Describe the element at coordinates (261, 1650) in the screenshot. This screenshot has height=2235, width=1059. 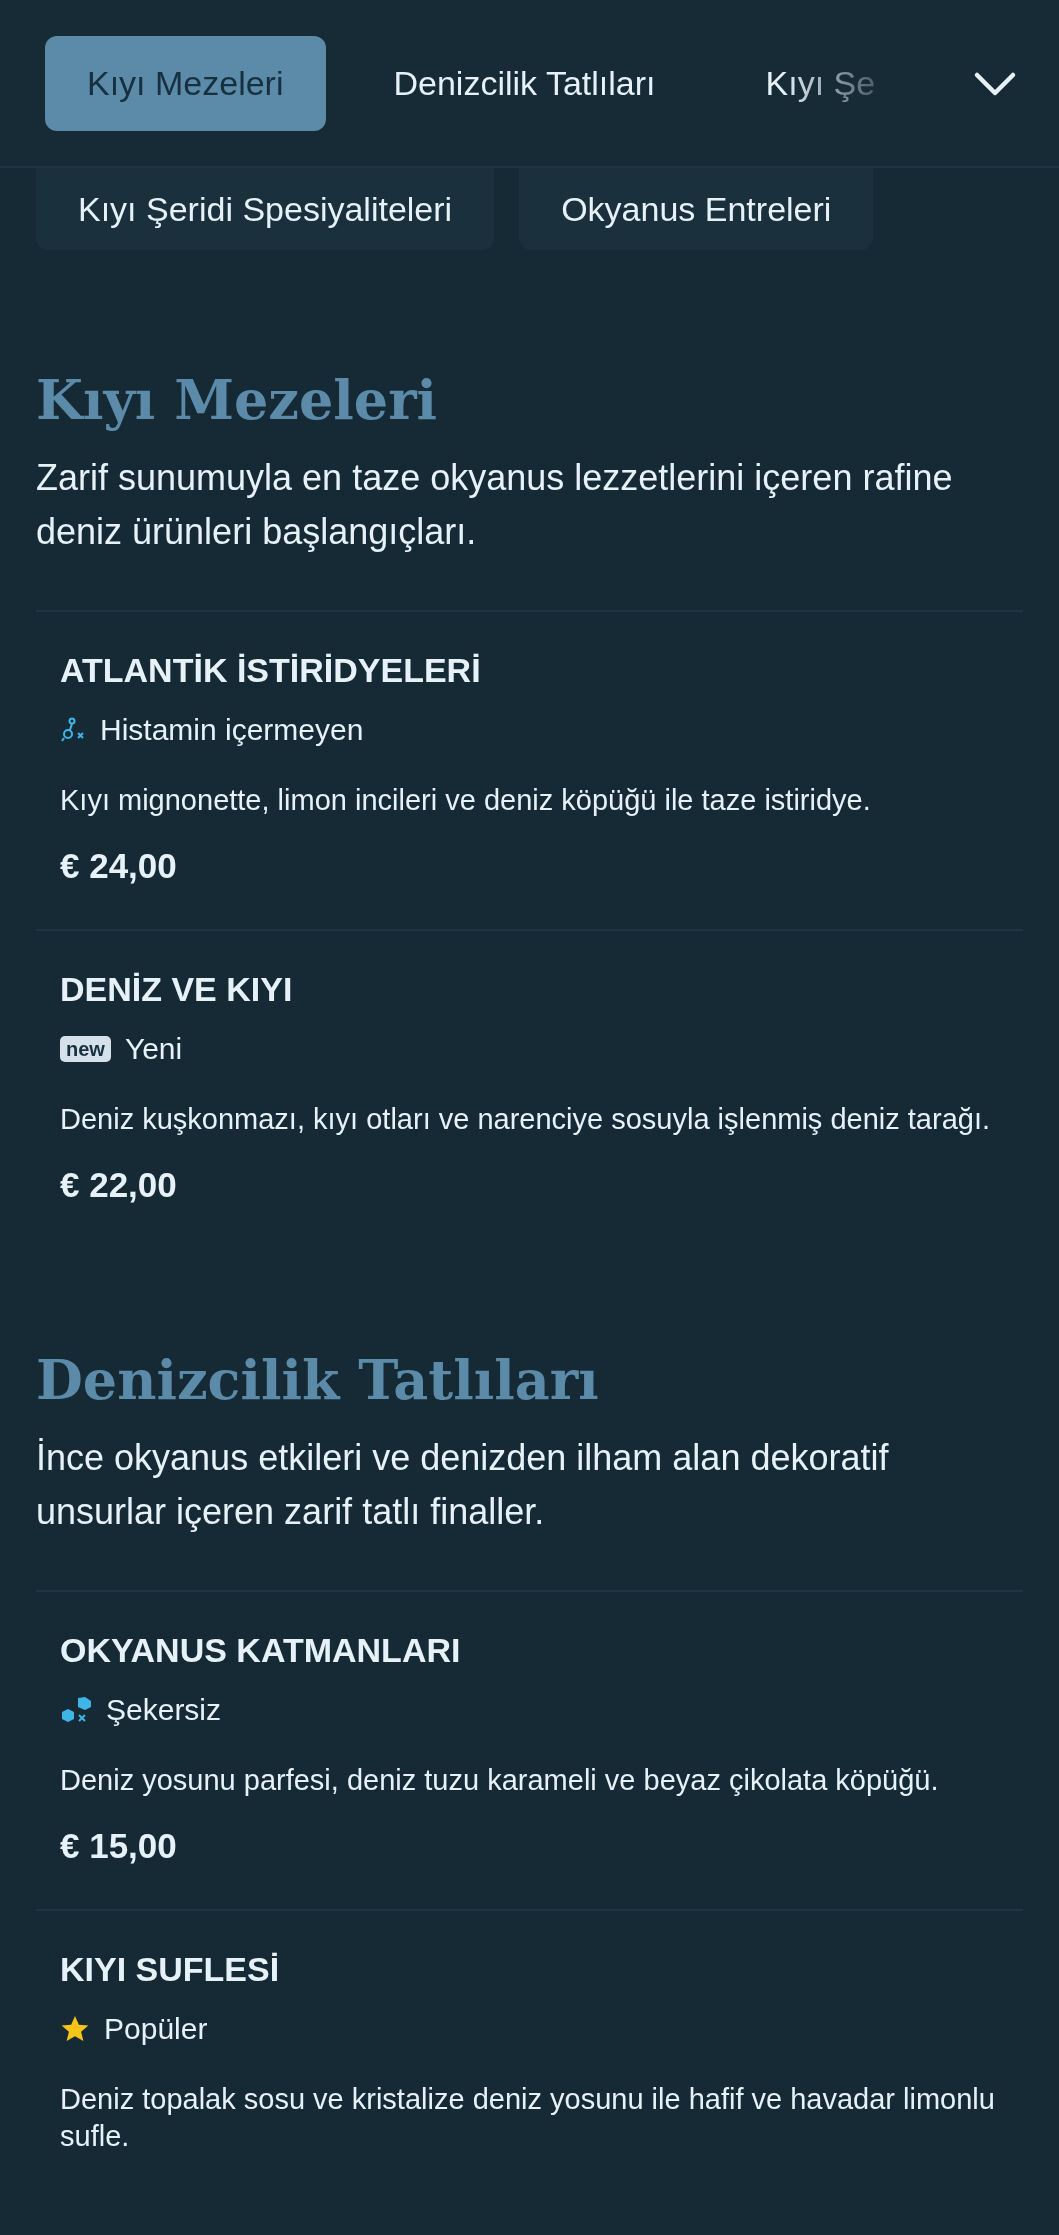
I see `dish-name: OKYANUS KATMANLARI` at that location.